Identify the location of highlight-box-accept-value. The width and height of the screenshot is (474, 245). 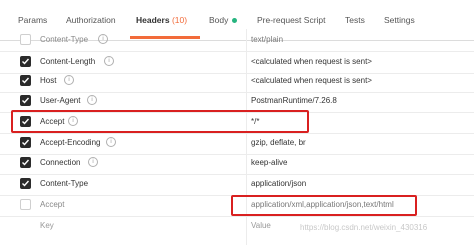
(324, 205).